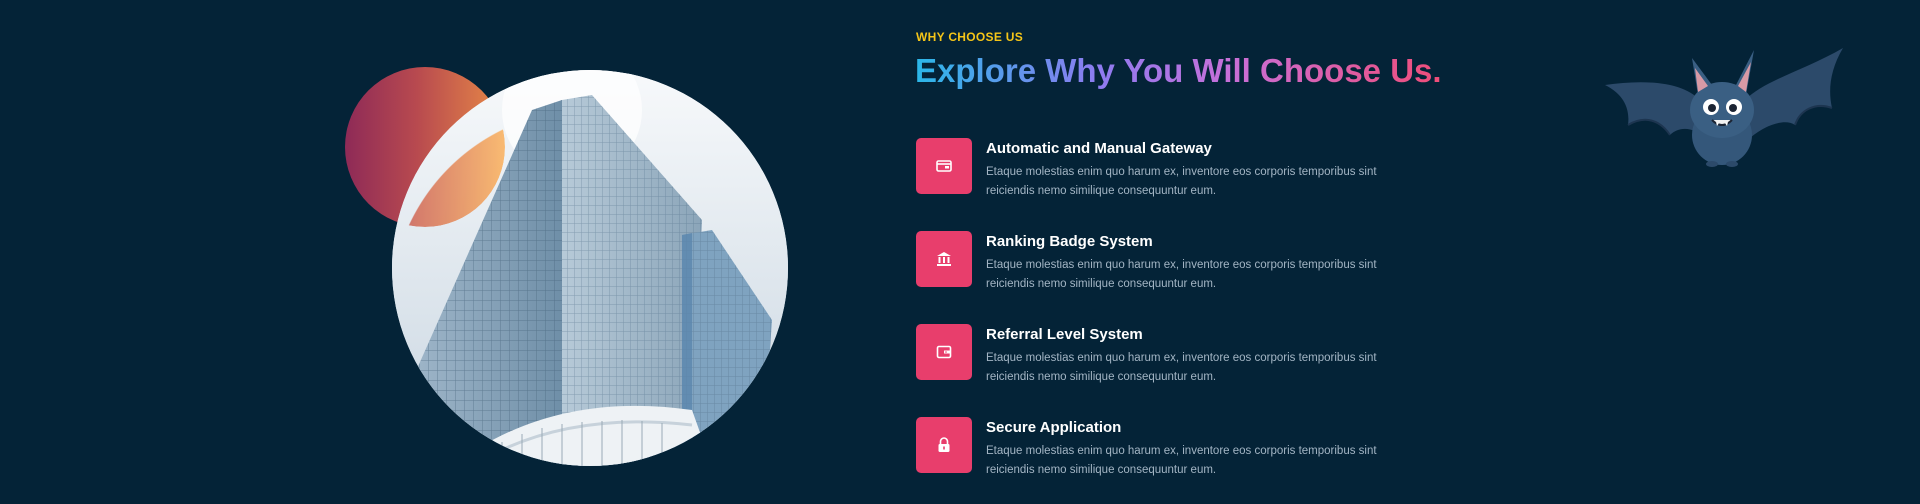  Describe the element at coordinates (425, 147) in the screenshot. I see `decorative-orb-overlay` at that location.